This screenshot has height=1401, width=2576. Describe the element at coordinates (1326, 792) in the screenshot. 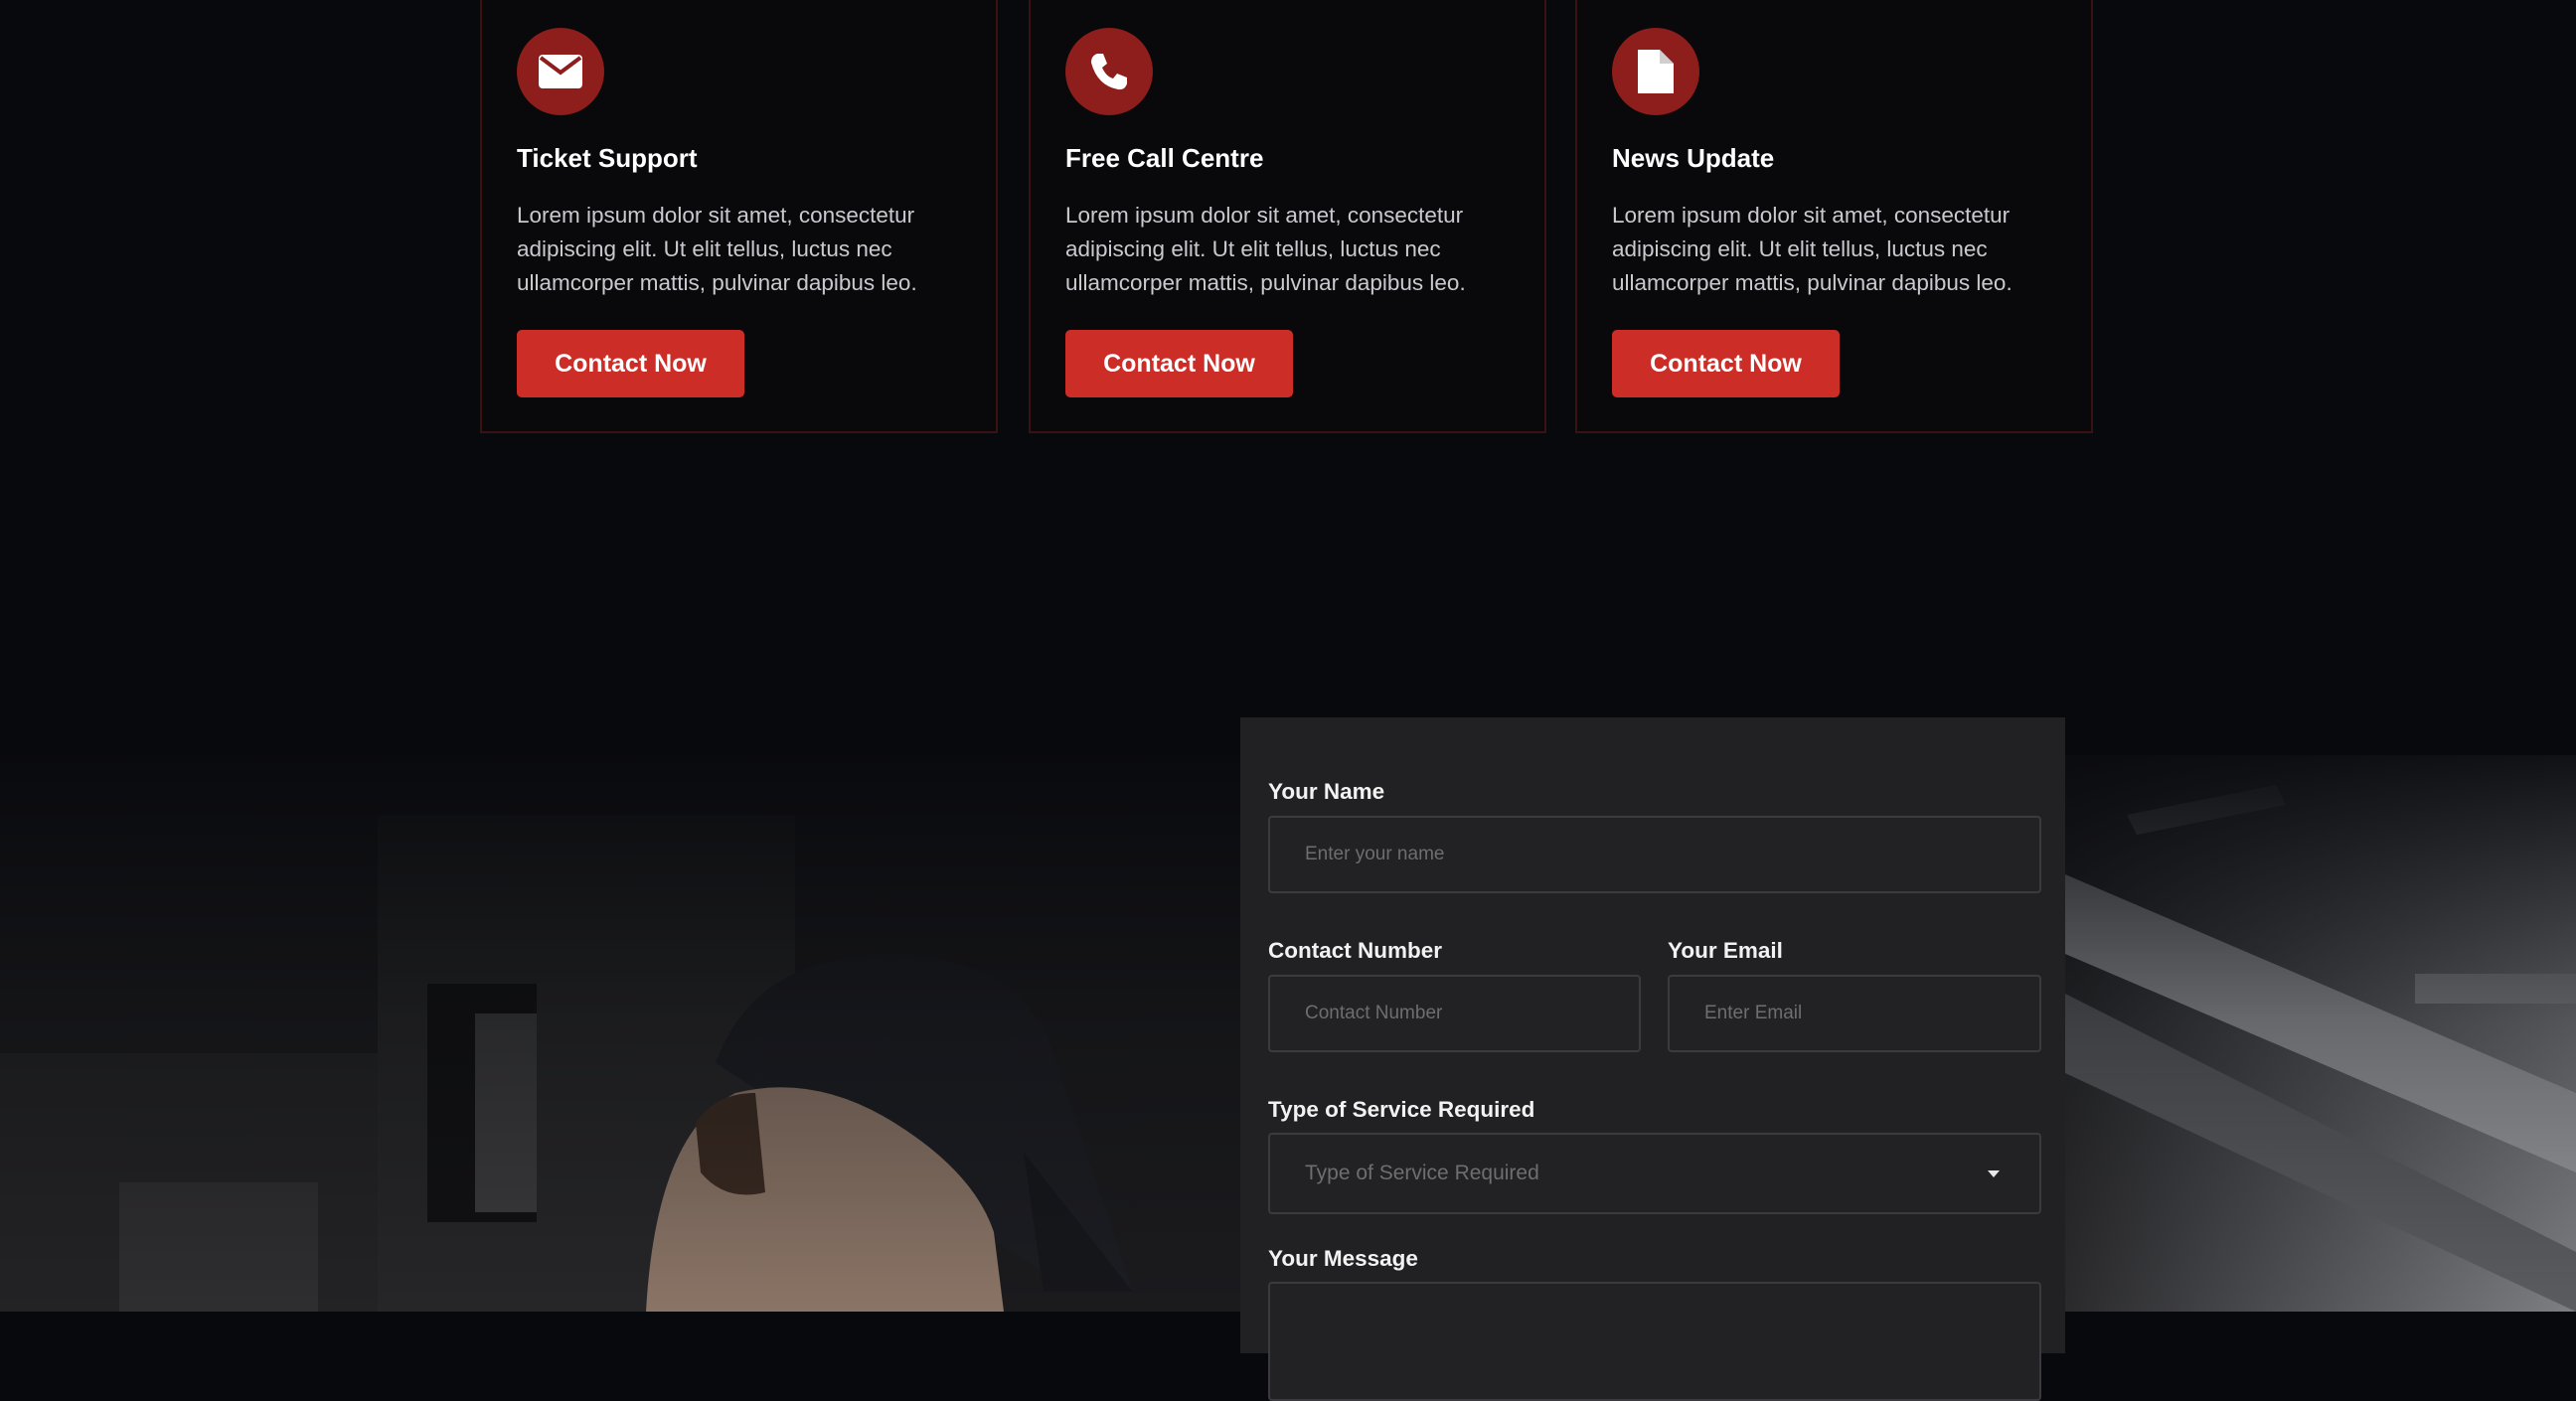

I see `name-label: Your Name` at that location.